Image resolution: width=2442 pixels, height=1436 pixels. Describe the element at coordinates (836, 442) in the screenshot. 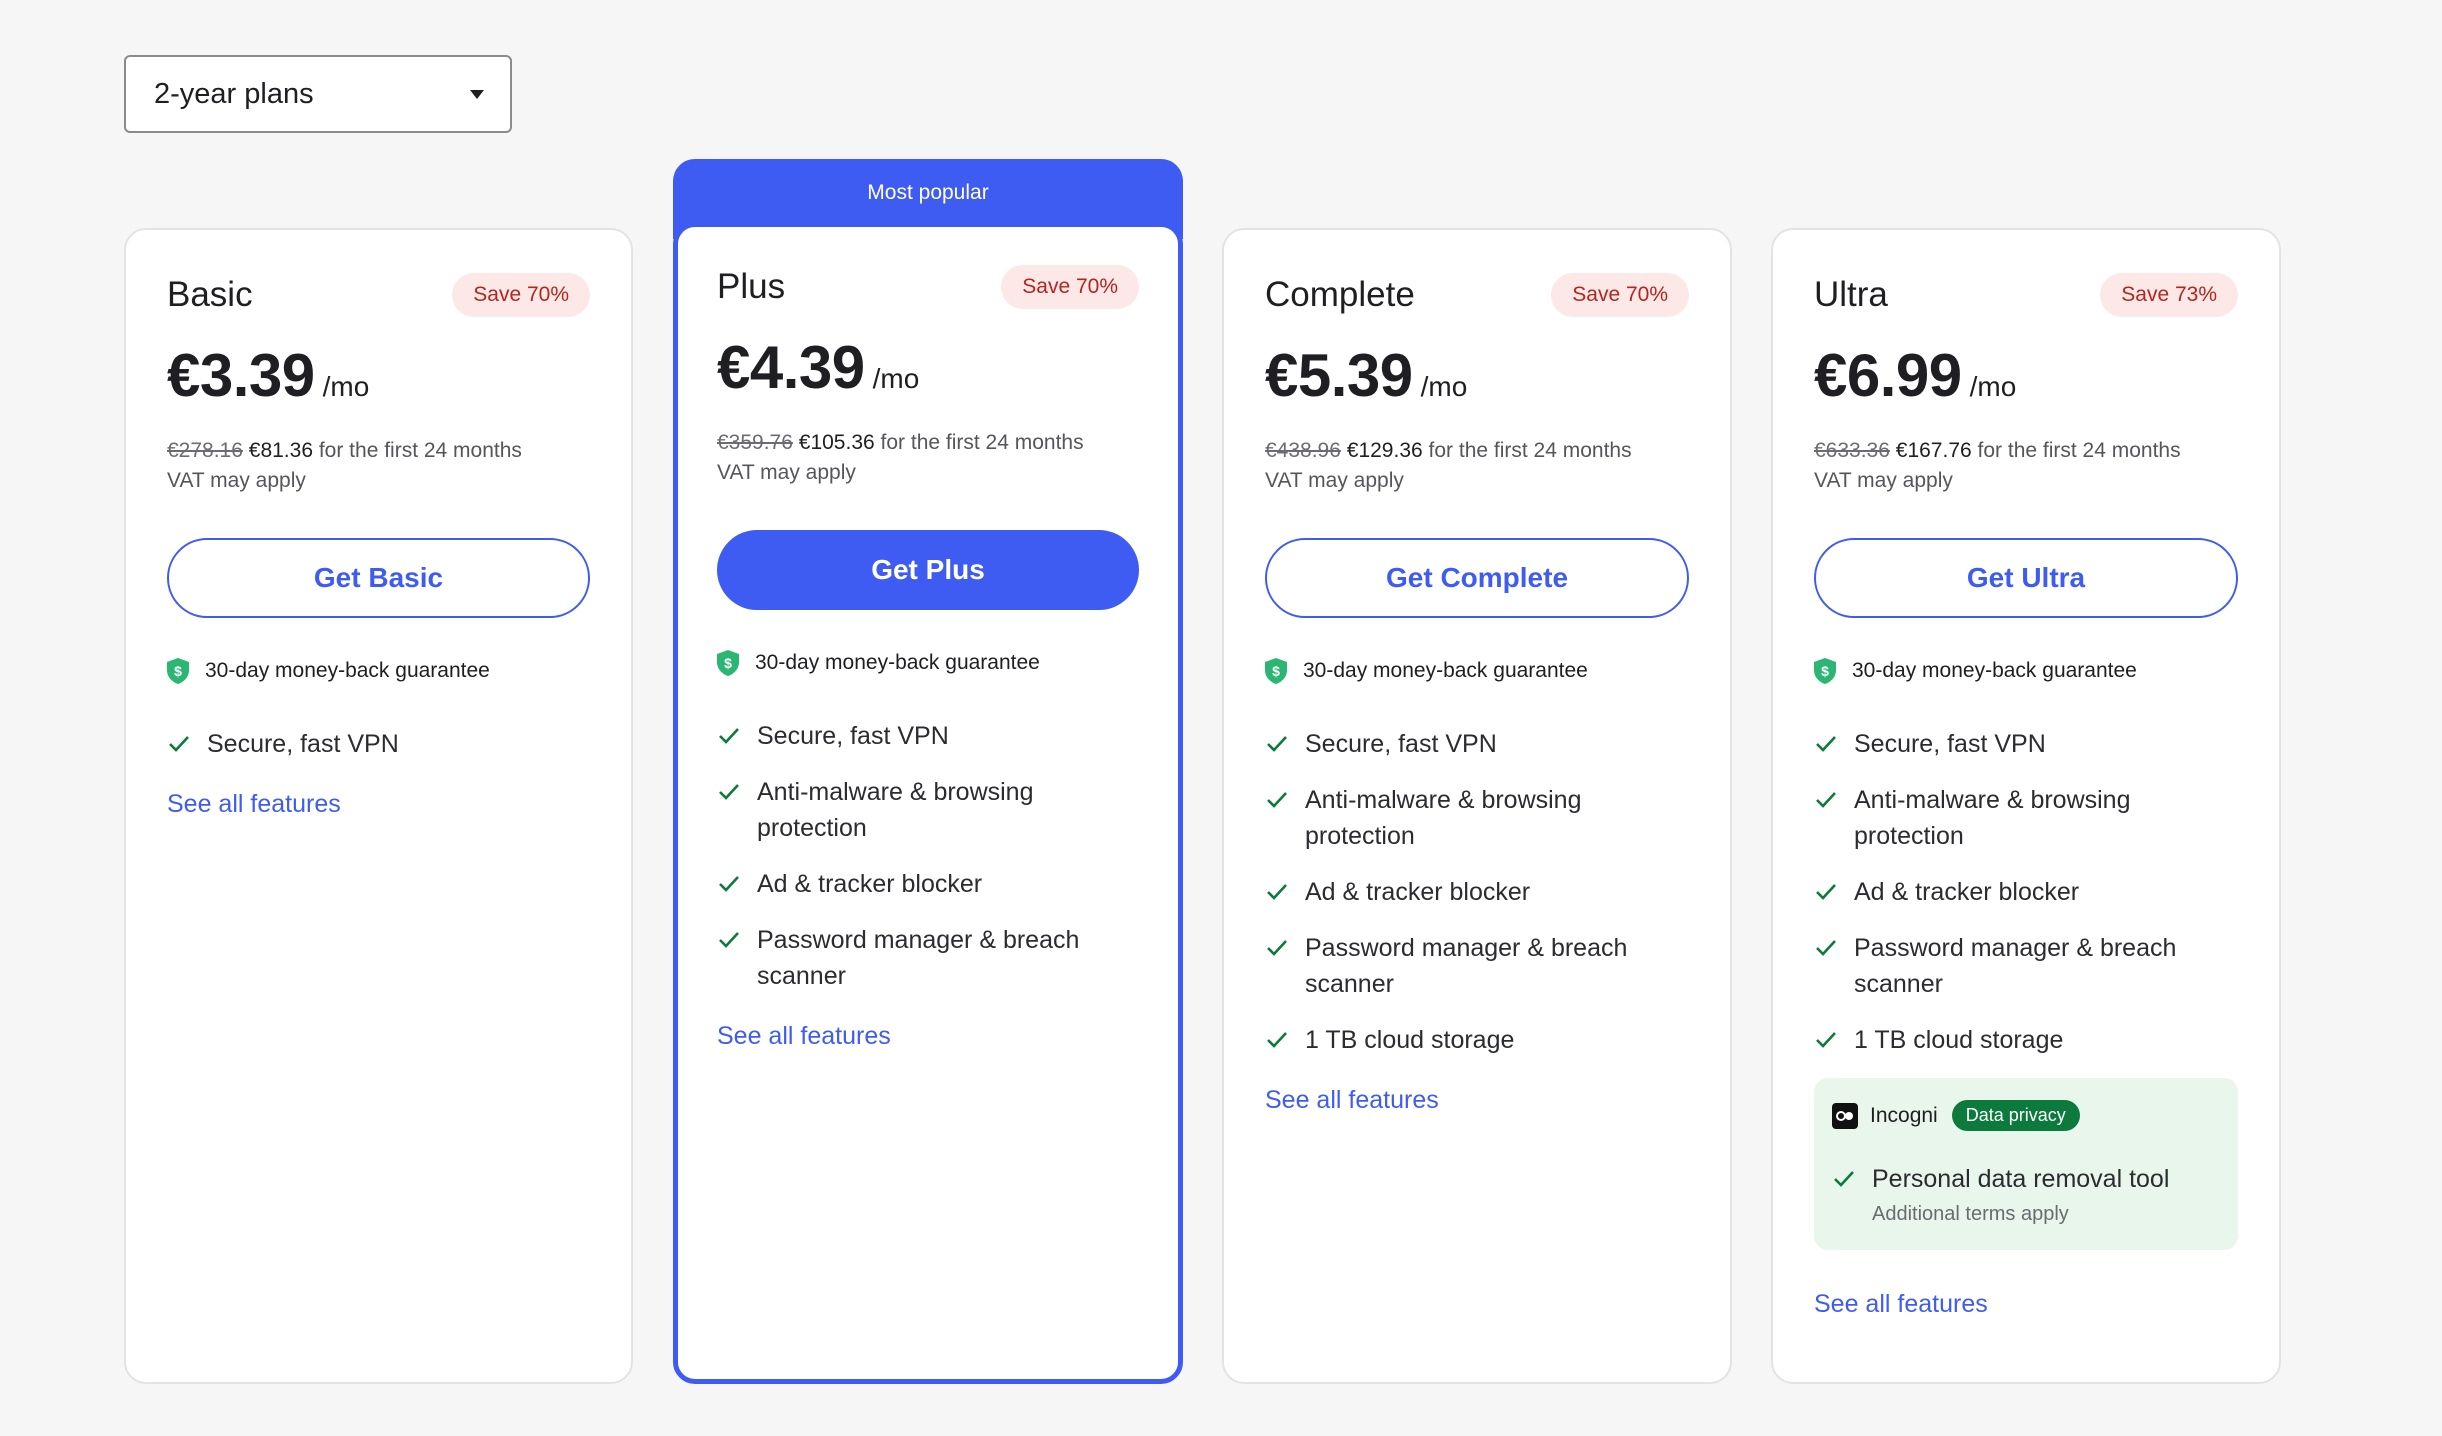

I see `discounted-total: €105.36` at that location.